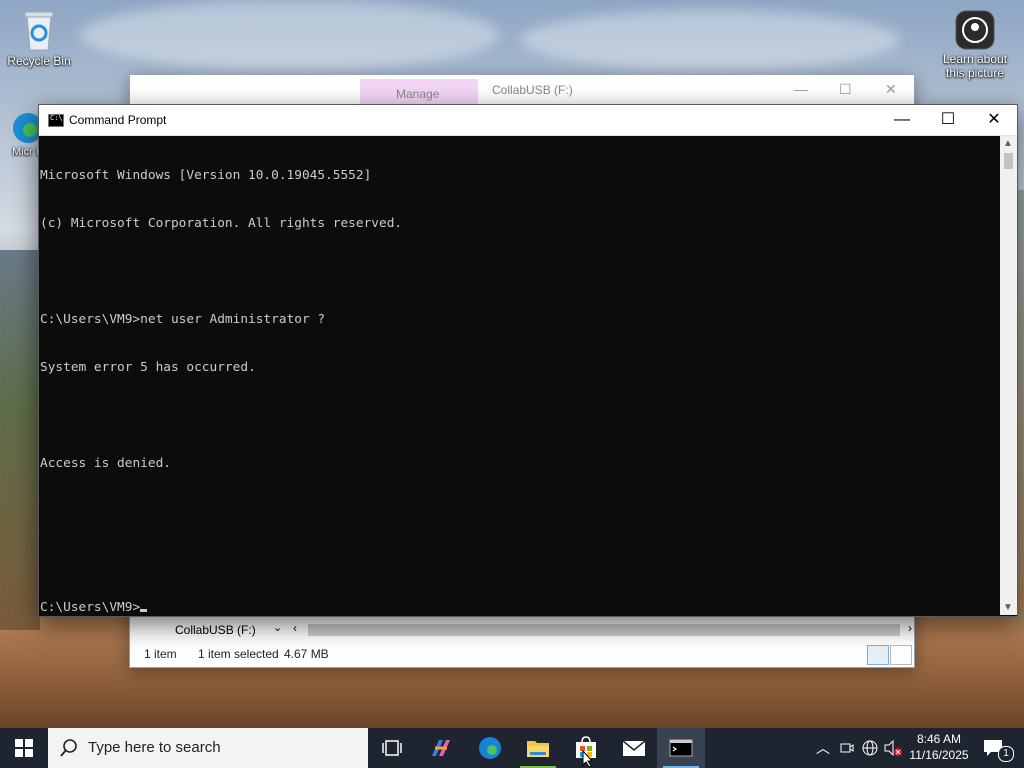 The image size is (1024, 768). What do you see at coordinates (68, 748) in the screenshot?
I see `search-icon` at bounding box center [68, 748].